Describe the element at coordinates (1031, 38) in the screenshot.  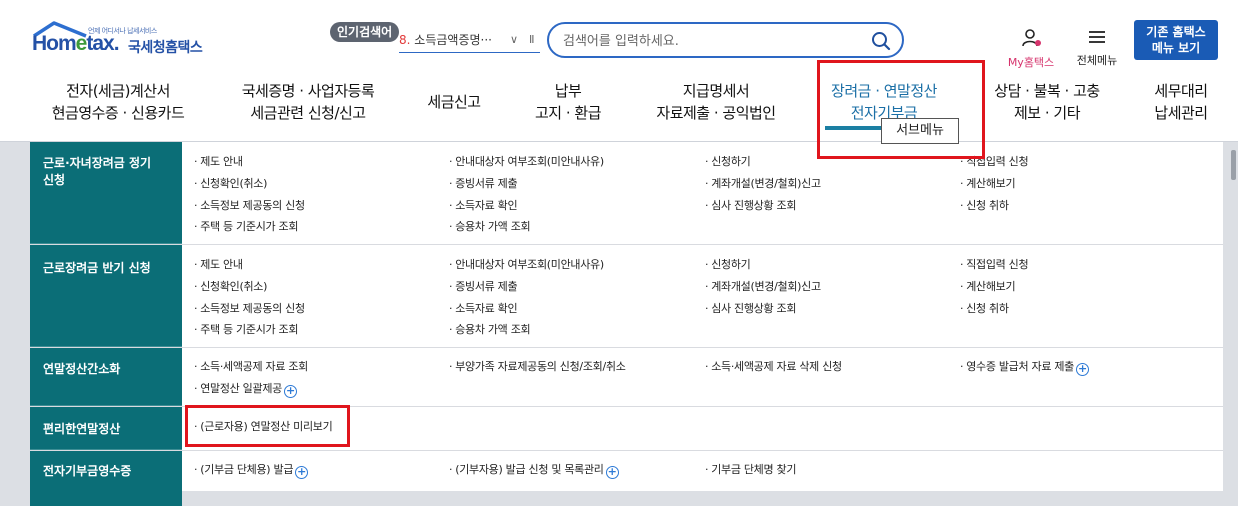
I see `user-icon` at that location.